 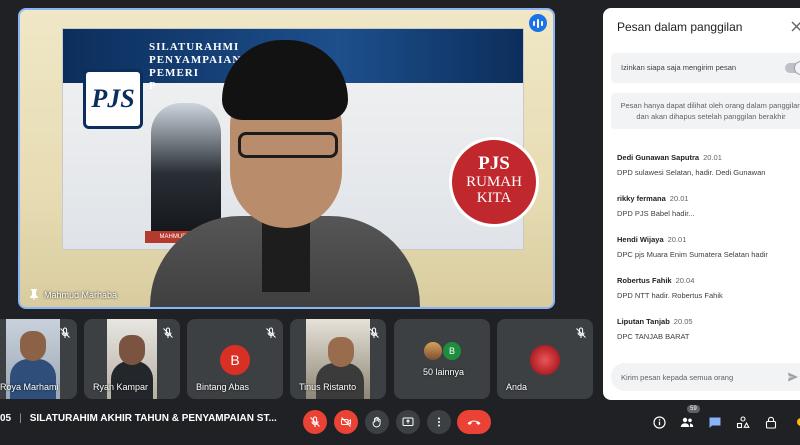 I want to click on pjs-rumah-kita-logo: PJS RUMAH KITA, so click(x=494, y=182).